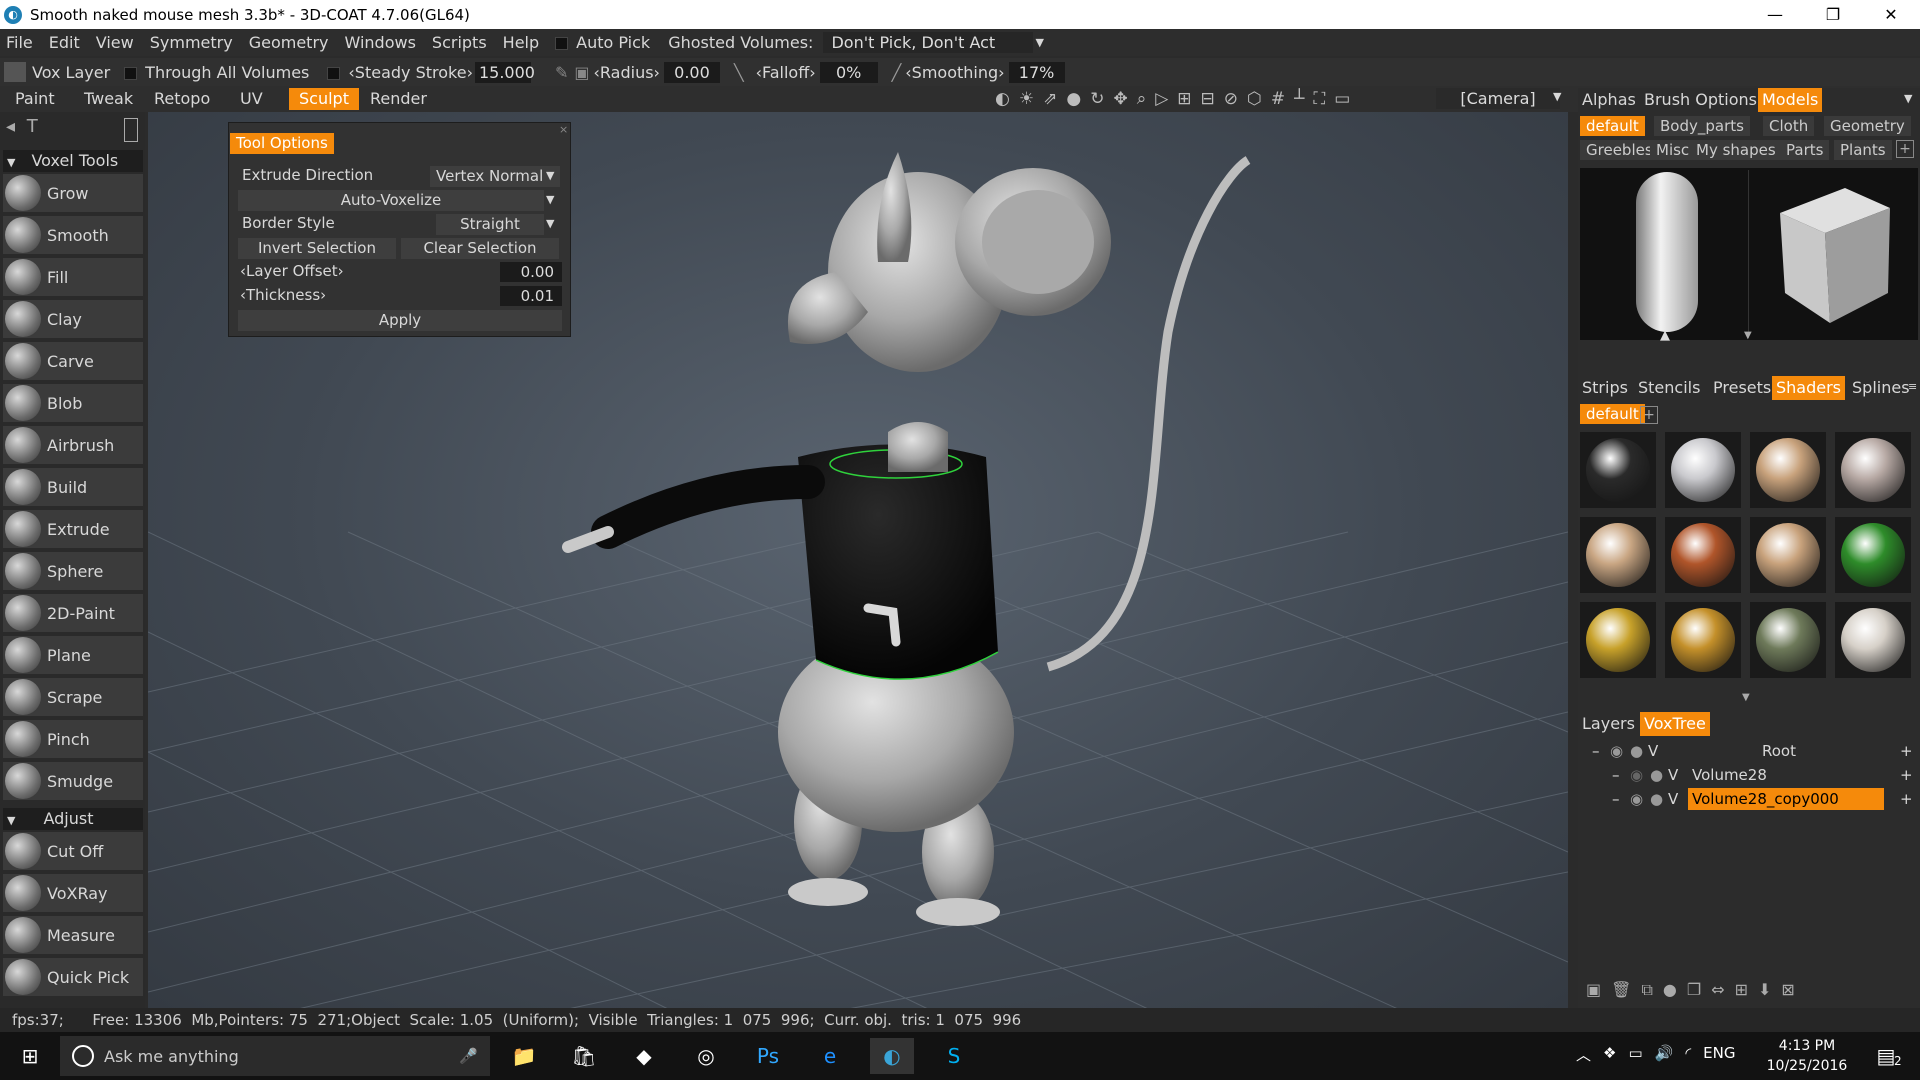 The height and width of the screenshot is (1080, 1920). What do you see at coordinates (324, 99) in the screenshot?
I see `room-sculpt: Sculpt` at bounding box center [324, 99].